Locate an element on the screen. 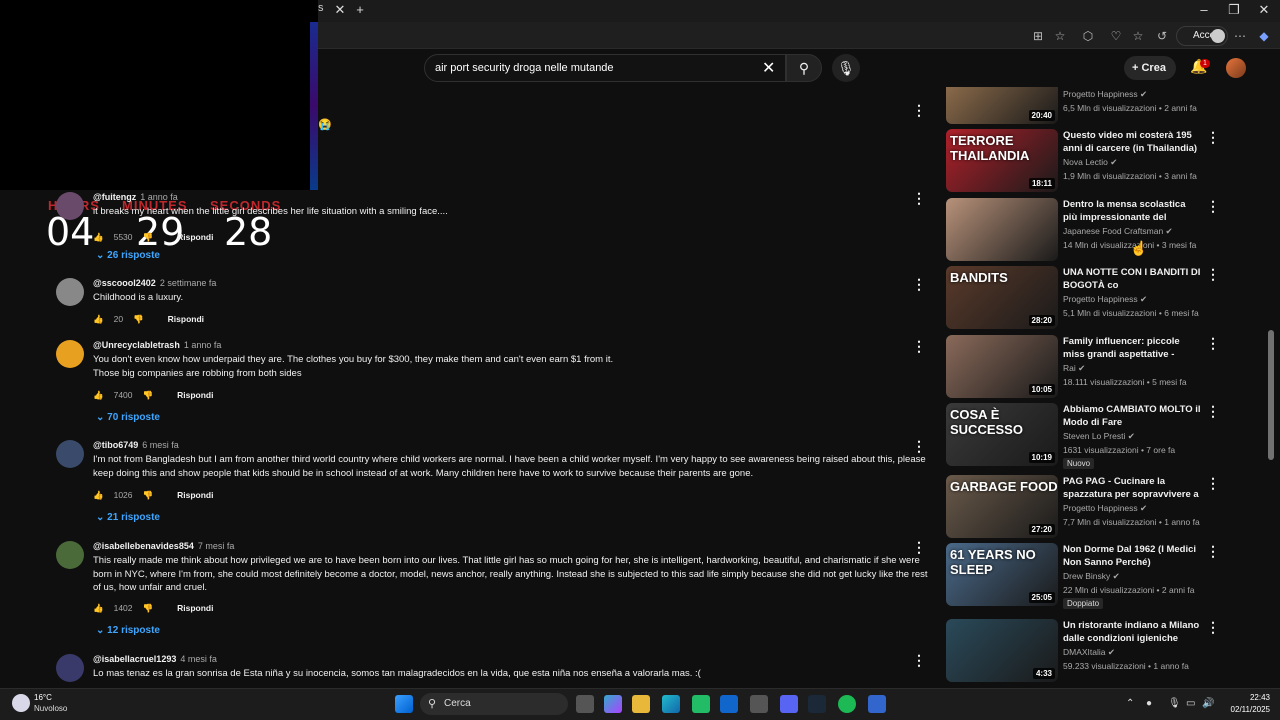 The image size is (1280, 720). clear-search-icon: ✕ is located at coordinates (768, 68).